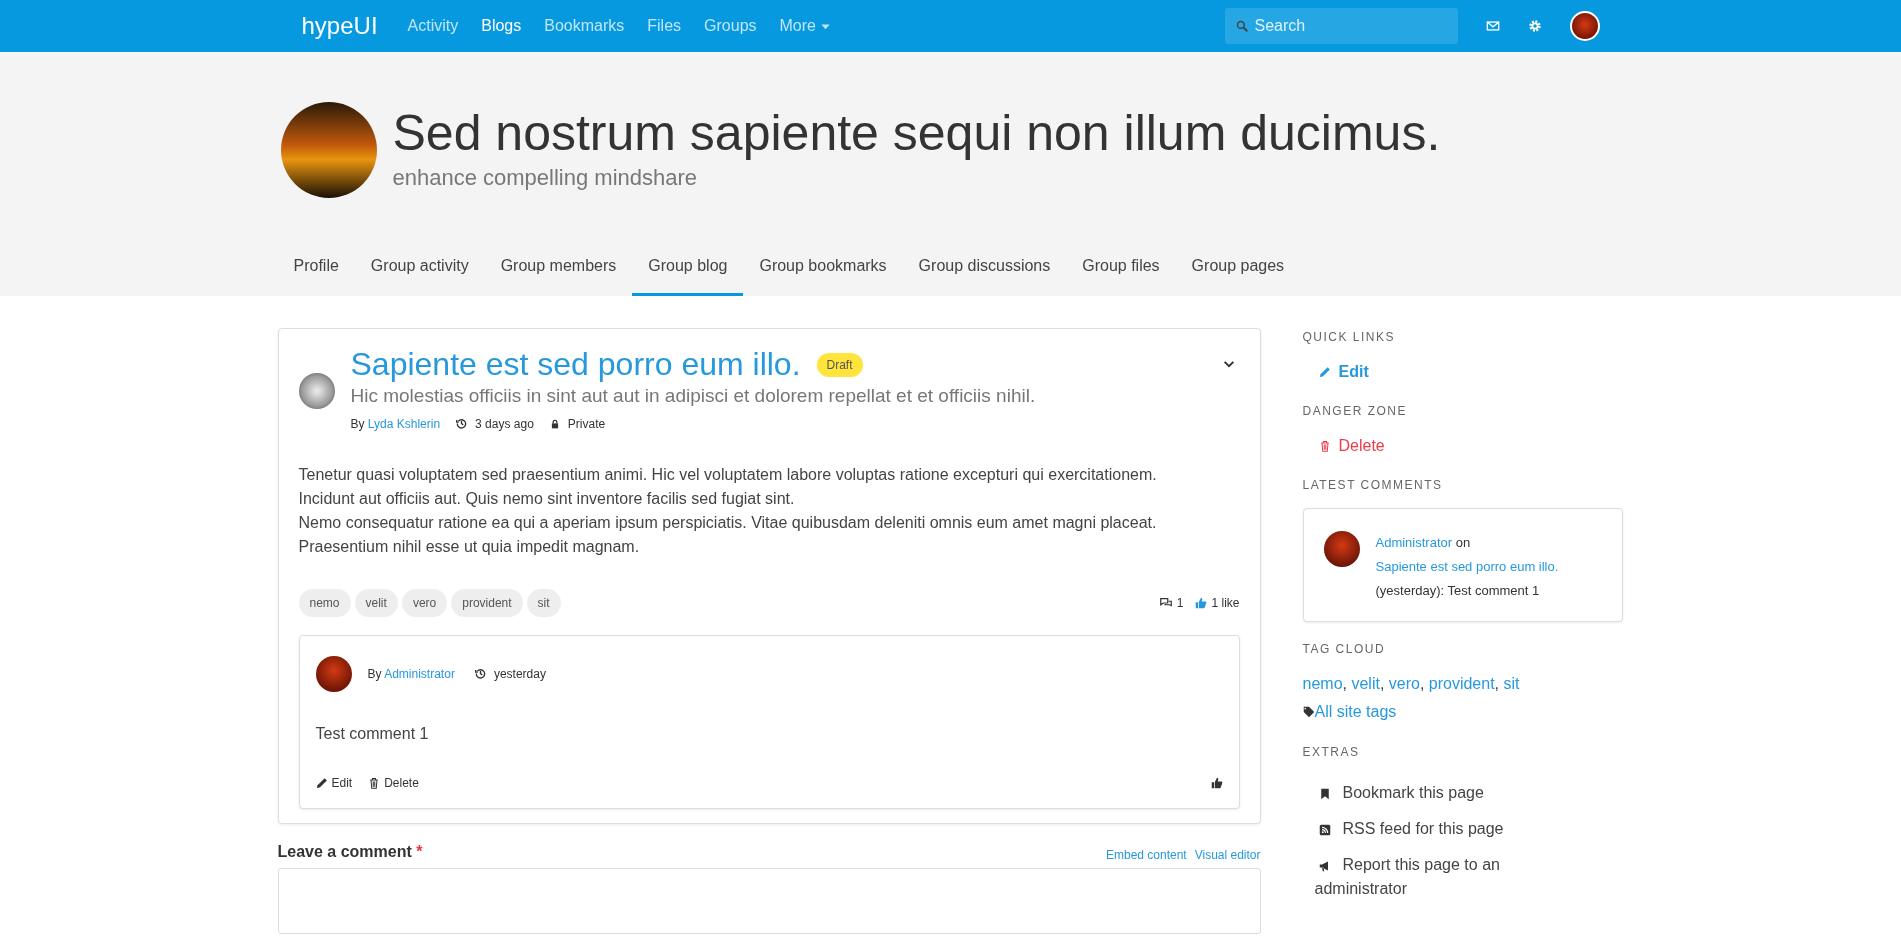 The height and width of the screenshot is (948, 1901). I want to click on post-time: 3 days ago, so click(504, 424).